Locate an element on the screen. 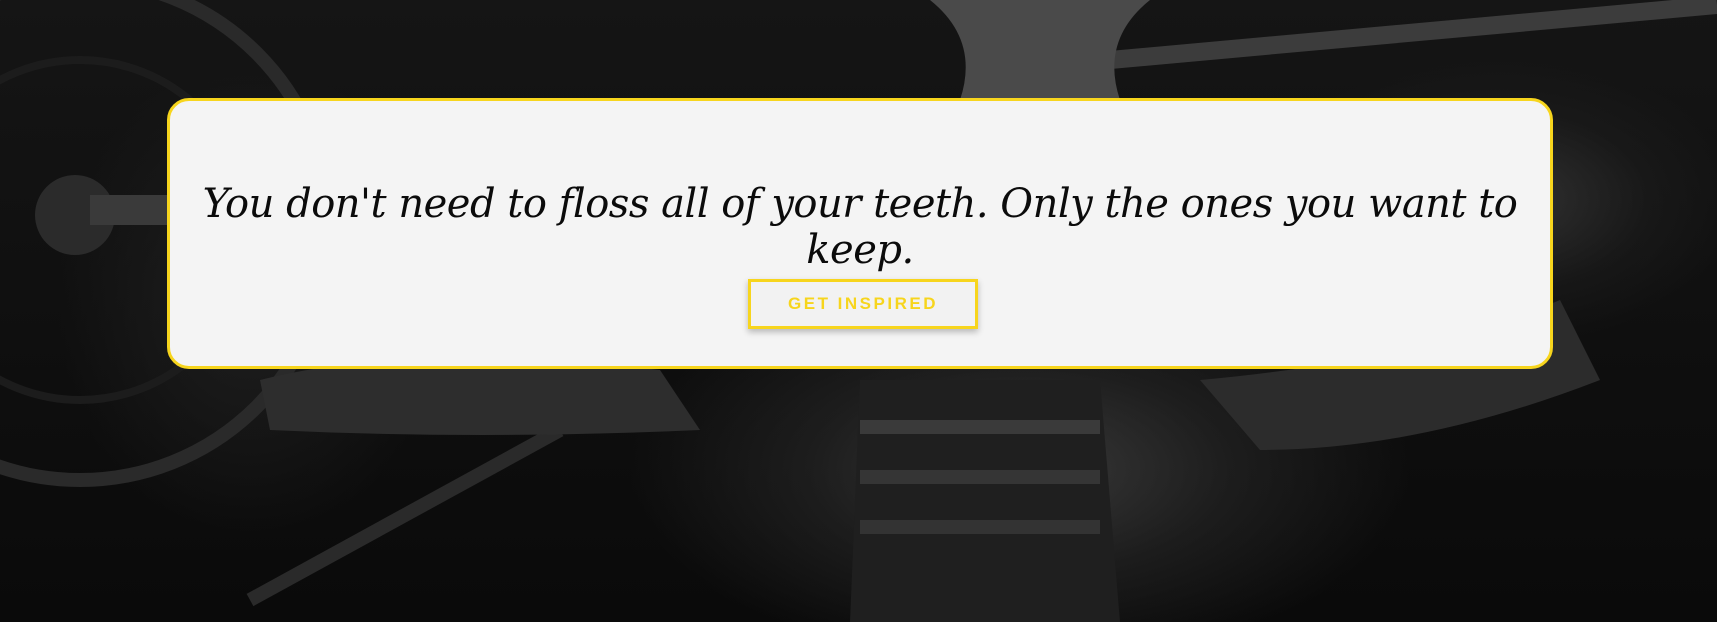 Image resolution: width=1717 pixels, height=622 pixels. get-inspired-button: GET INSPIRED is located at coordinates (863, 304).